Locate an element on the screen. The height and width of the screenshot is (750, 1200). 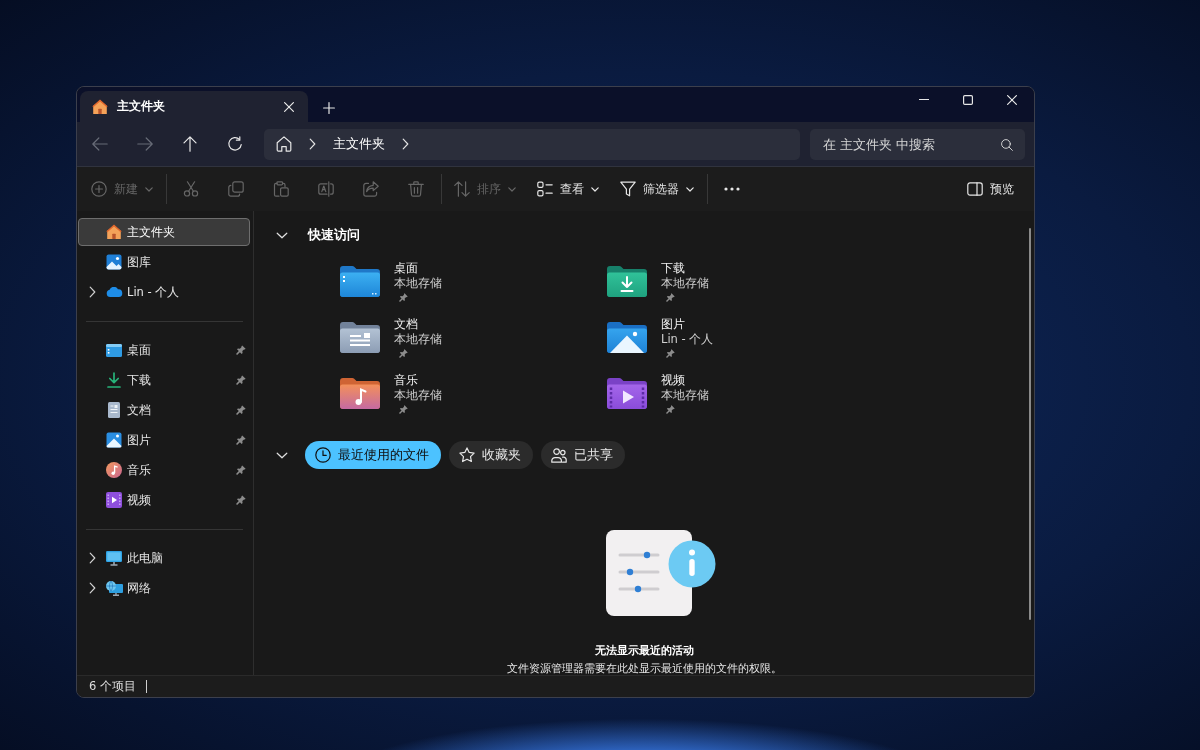
desktop-folder-icon is located at coordinates (360, 281).